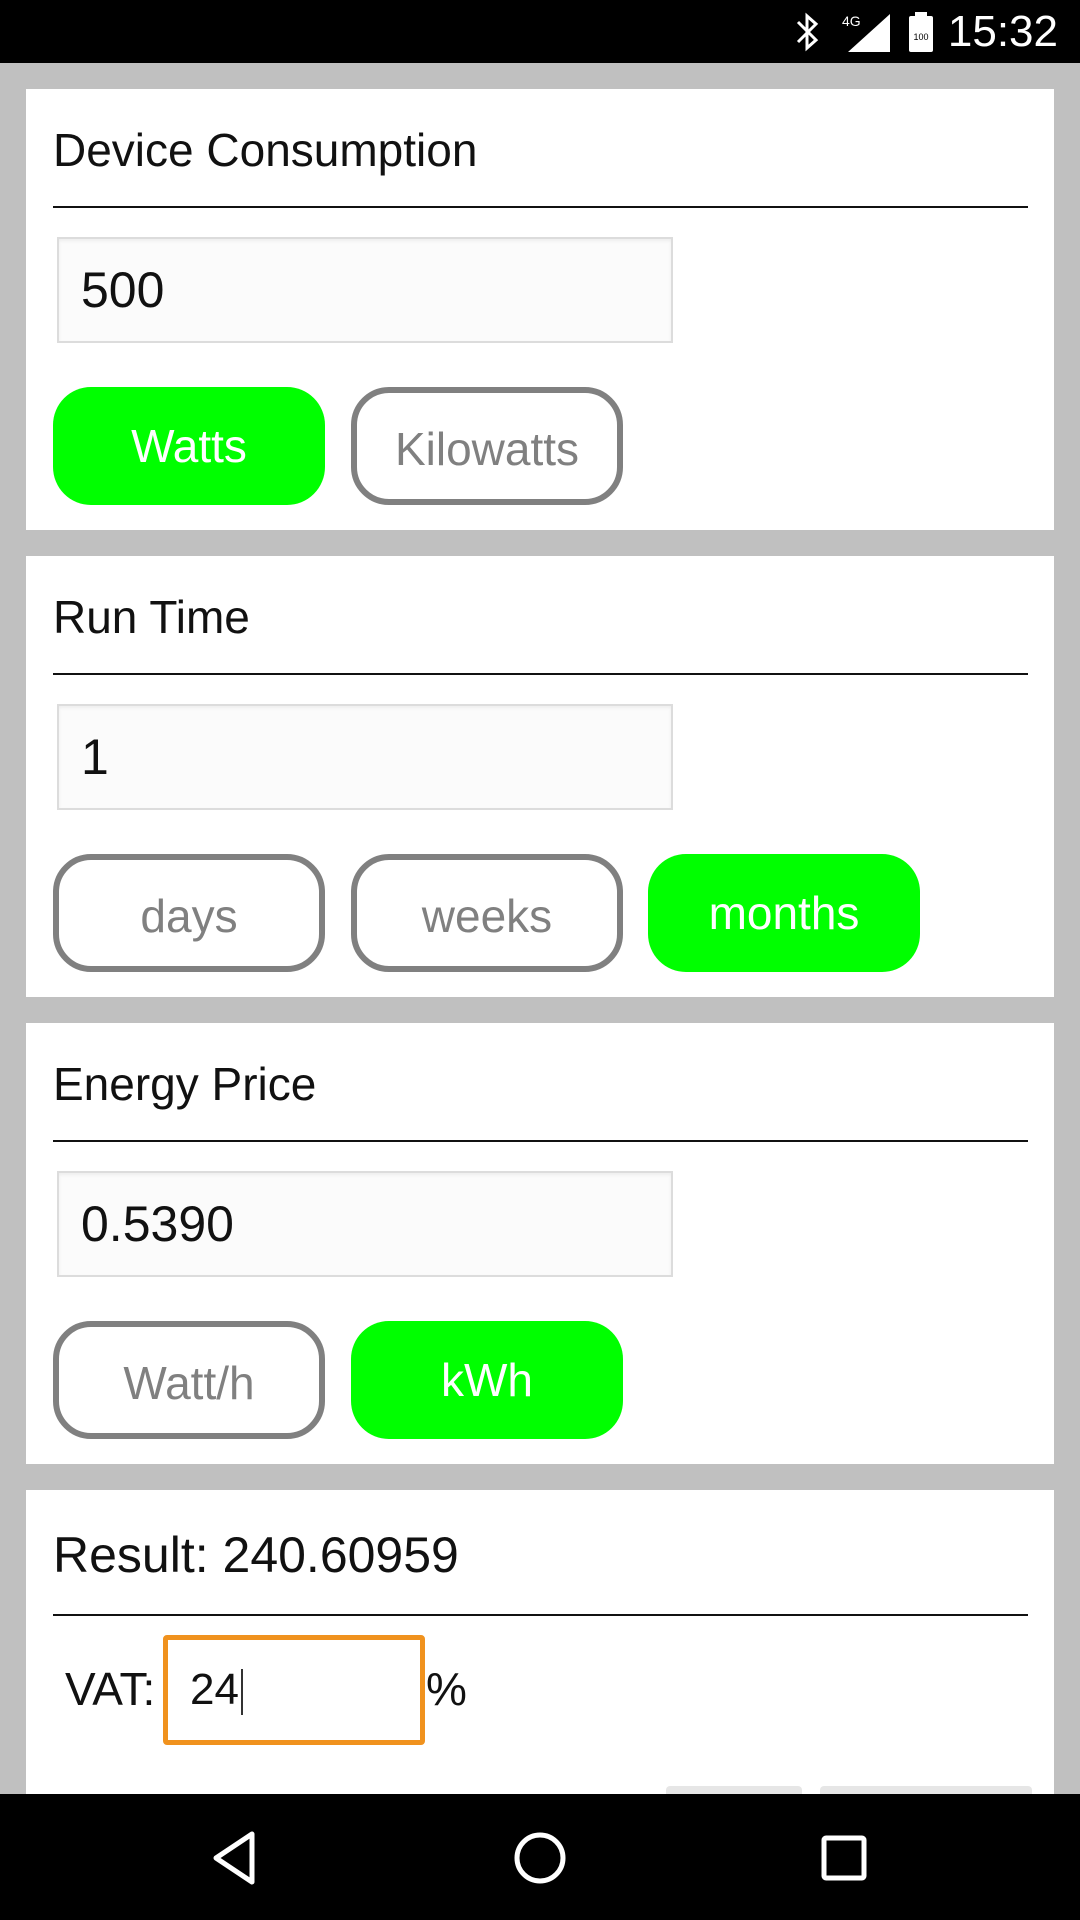 This screenshot has width=1080, height=1920. Describe the element at coordinates (920, 37) in the screenshot. I see `battery-level-label: 100` at that location.